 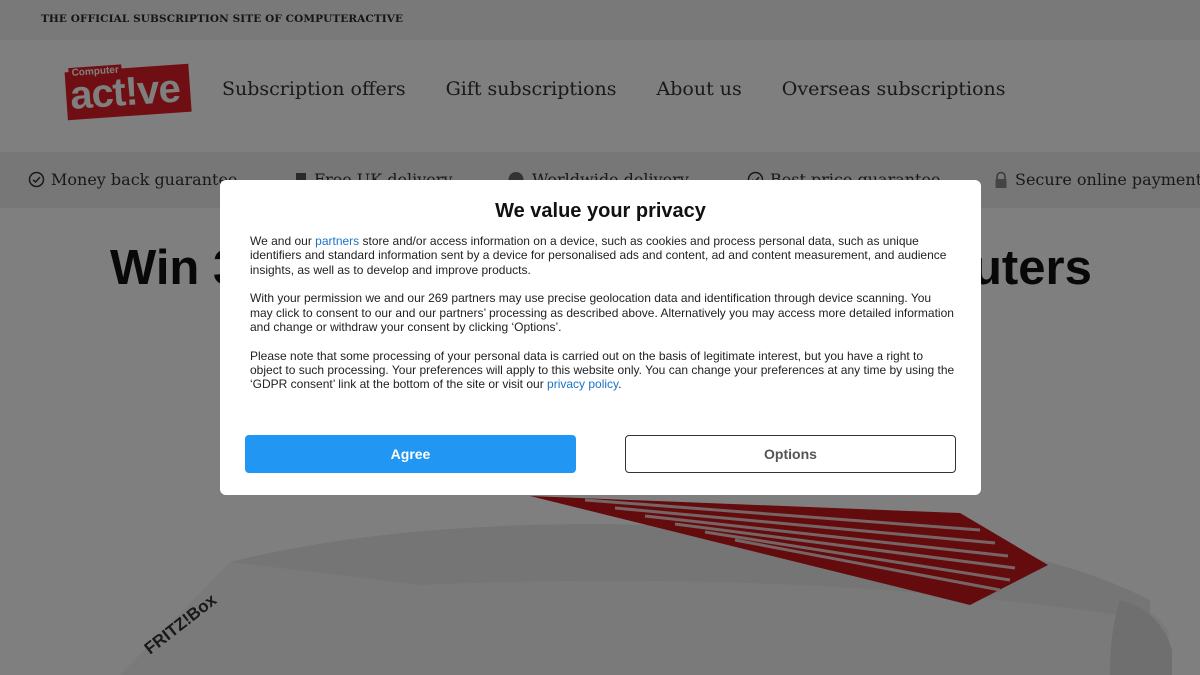 What do you see at coordinates (283, 241) in the screenshot?
I see `paragraph-text: We and our` at bounding box center [283, 241].